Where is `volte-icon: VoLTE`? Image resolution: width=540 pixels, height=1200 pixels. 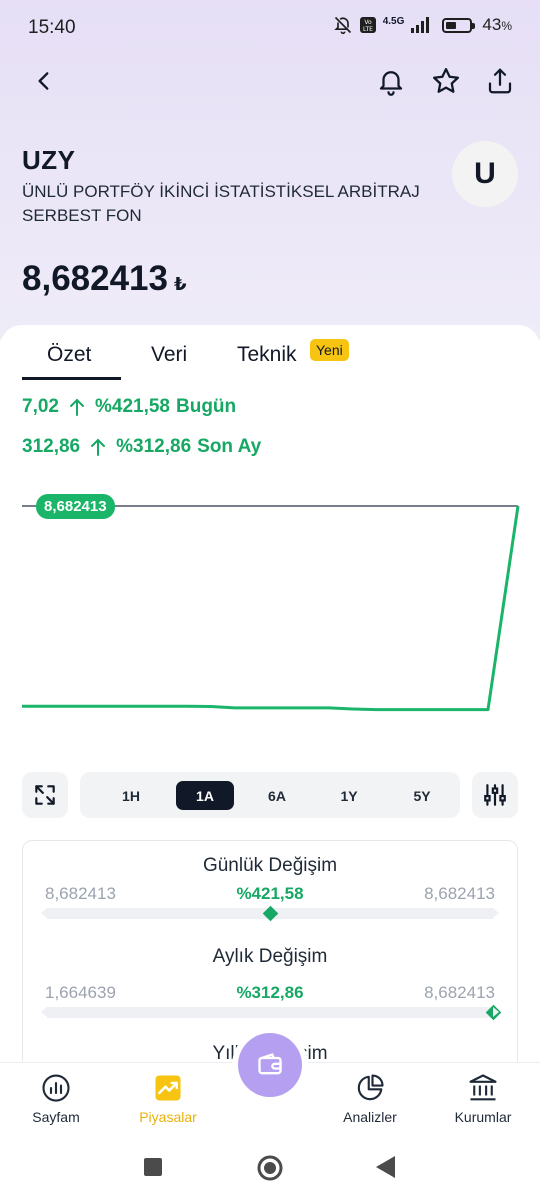
volte-icon: VoLTE is located at coordinates (367, 25).